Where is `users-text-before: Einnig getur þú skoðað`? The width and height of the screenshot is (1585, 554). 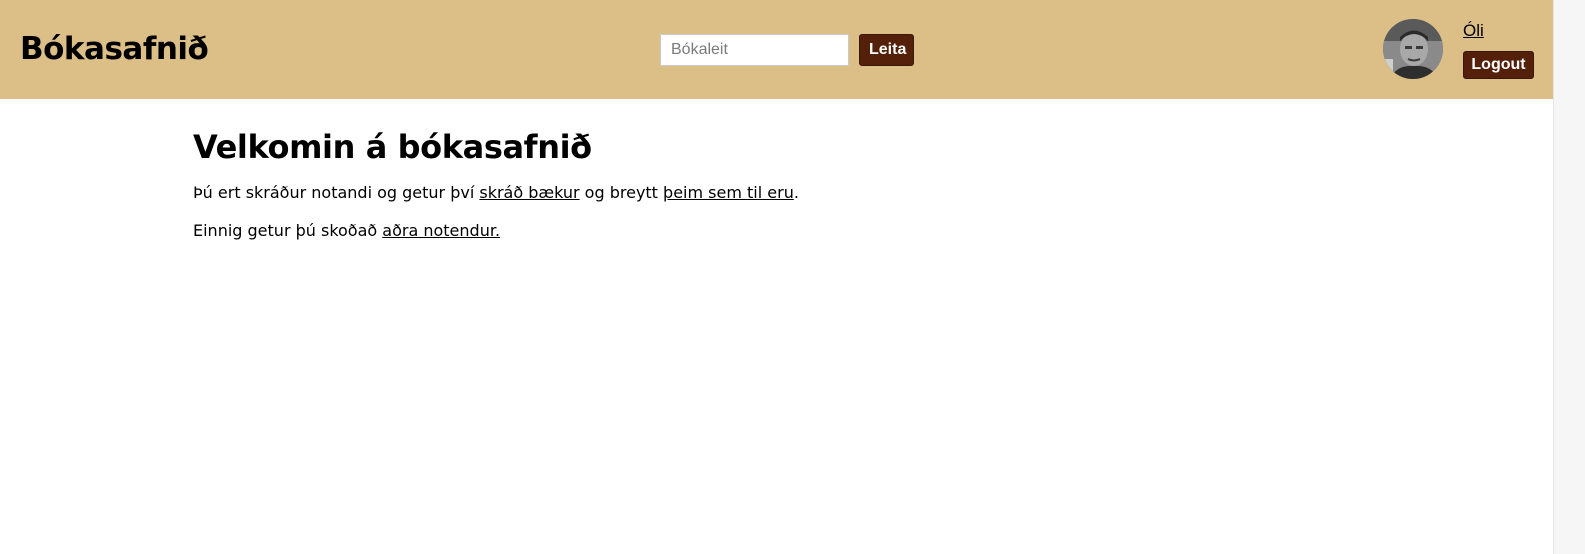
users-text-before: Einnig getur þú skoðað is located at coordinates (288, 230).